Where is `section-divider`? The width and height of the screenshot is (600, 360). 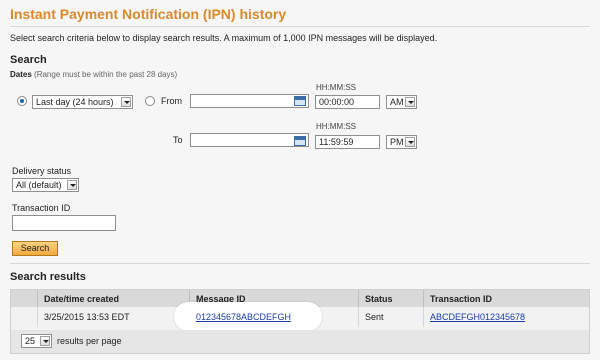 section-divider is located at coordinates (300, 263).